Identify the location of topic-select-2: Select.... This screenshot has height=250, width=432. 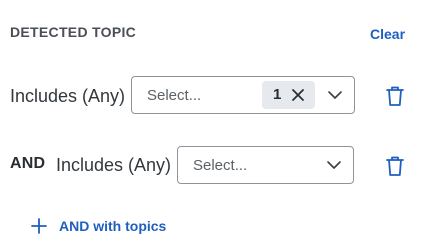
(265, 165).